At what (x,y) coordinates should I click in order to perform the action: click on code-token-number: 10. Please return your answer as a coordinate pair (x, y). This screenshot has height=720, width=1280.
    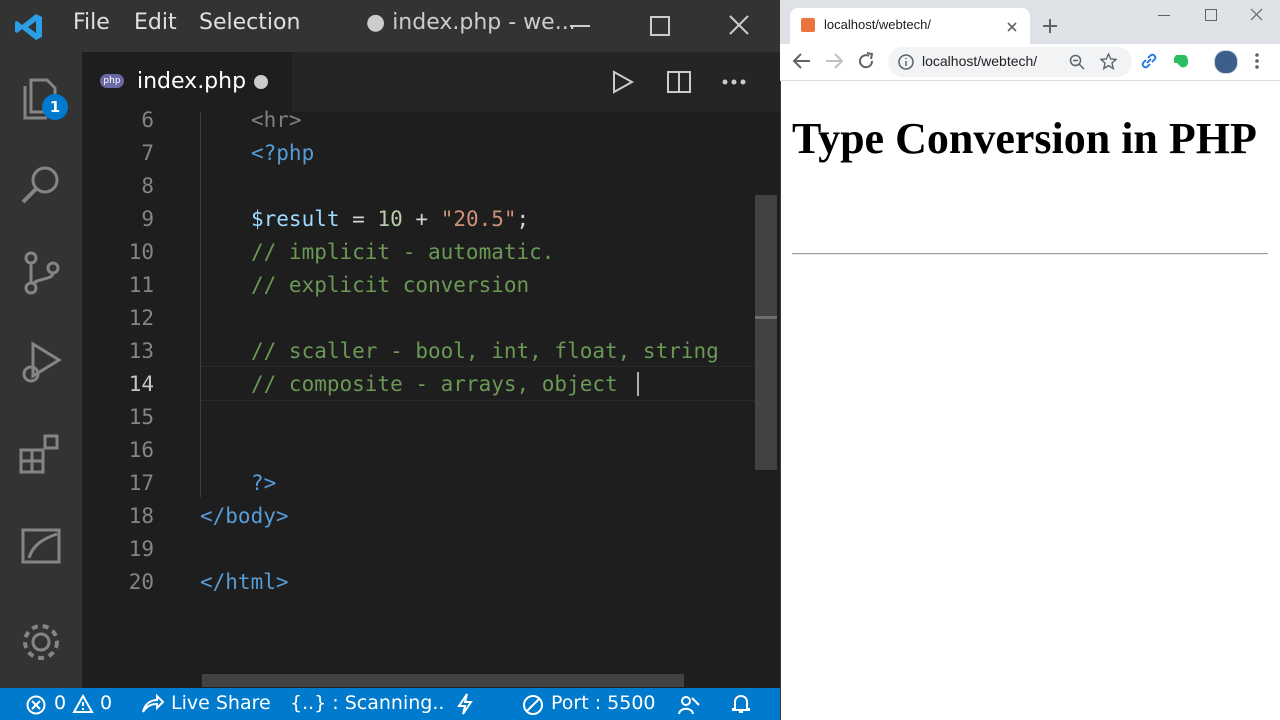
    Looking at the image, I should click on (390, 219).